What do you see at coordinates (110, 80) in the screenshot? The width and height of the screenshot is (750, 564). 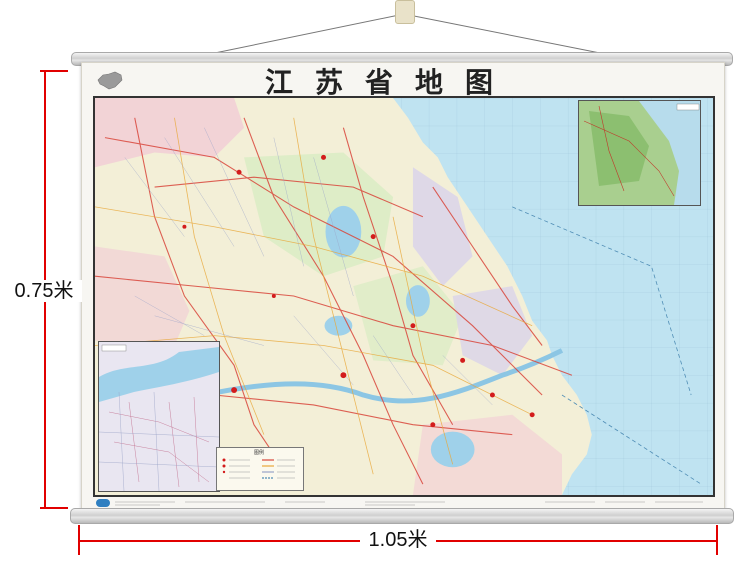 I see `china-outline-icon` at bounding box center [110, 80].